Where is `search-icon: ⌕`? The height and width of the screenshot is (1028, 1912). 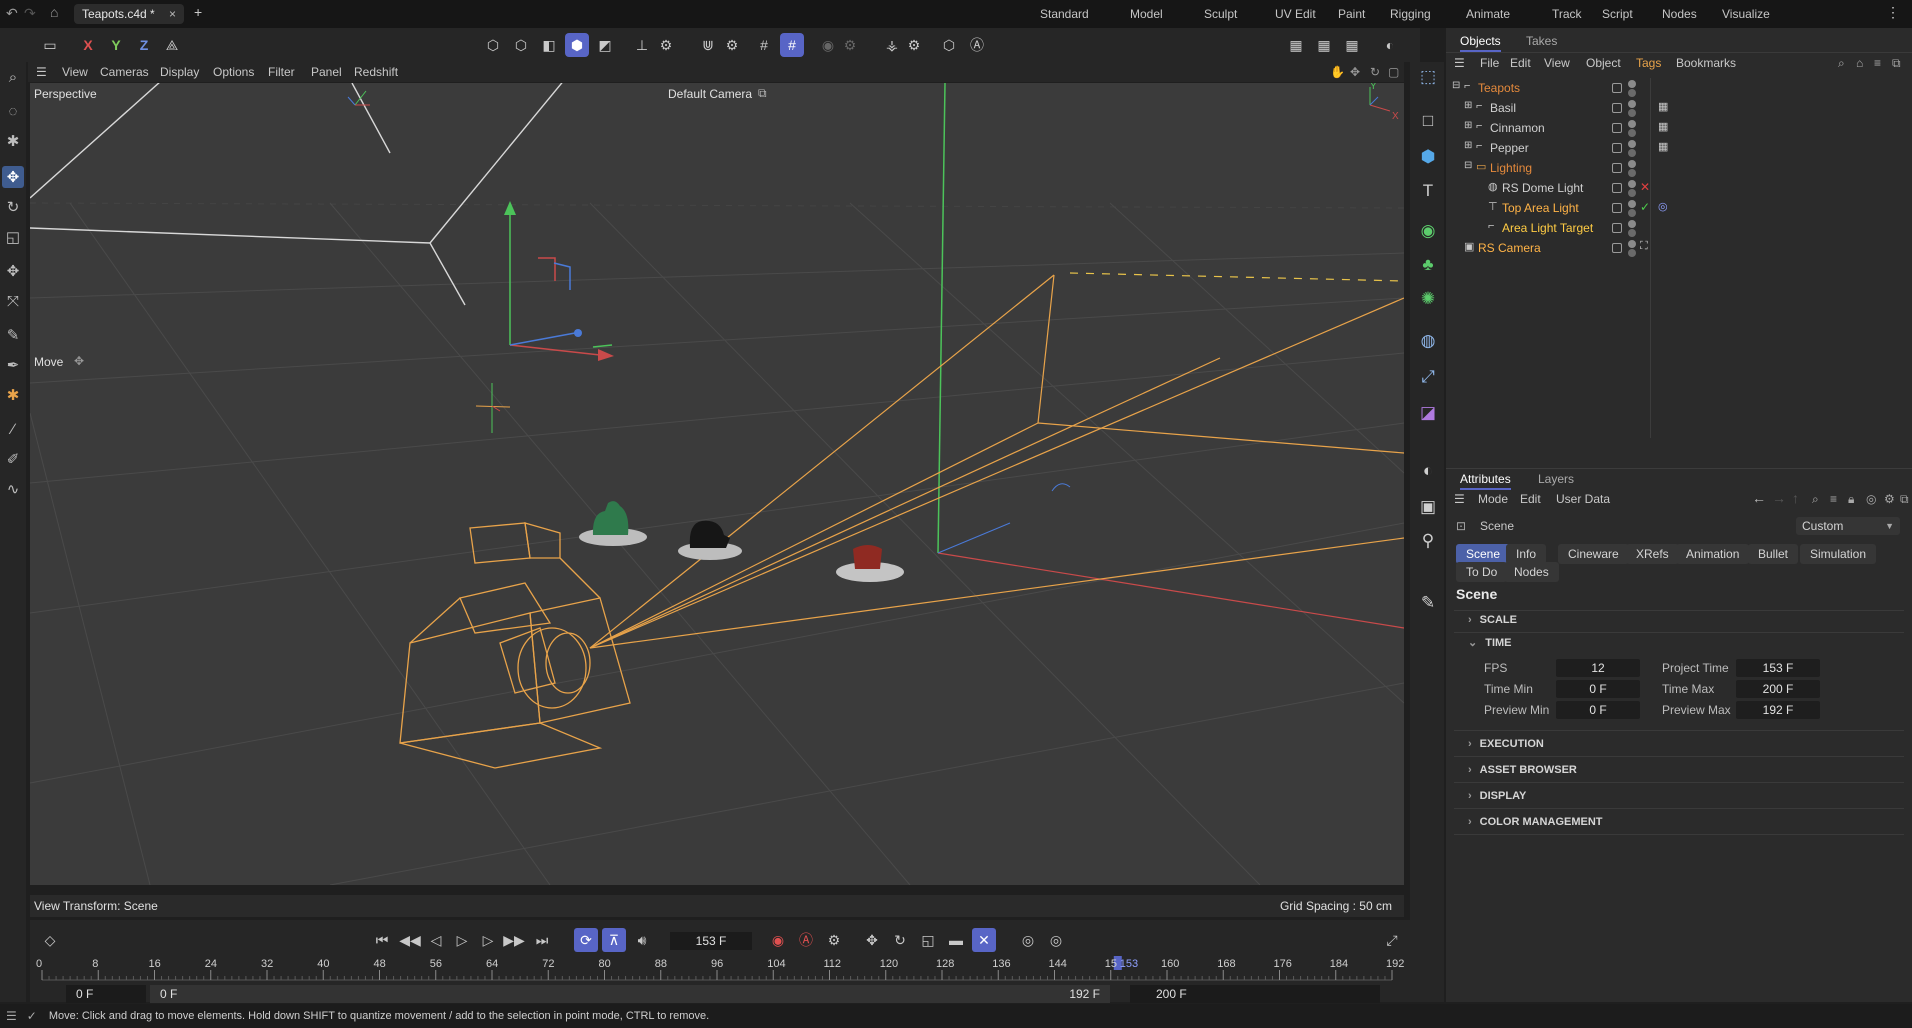
search-icon: ⌕ is located at coordinates (13, 77).